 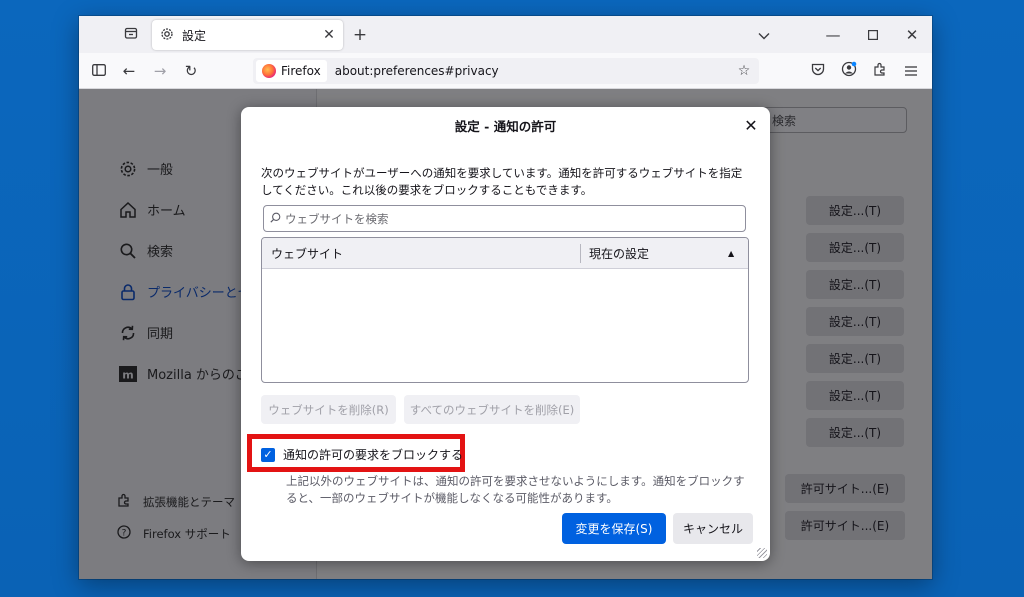 What do you see at coordinates (751, 125) in the screenshot?
I see `dialog-close-button: ✕` at bounding box center [751, 125].